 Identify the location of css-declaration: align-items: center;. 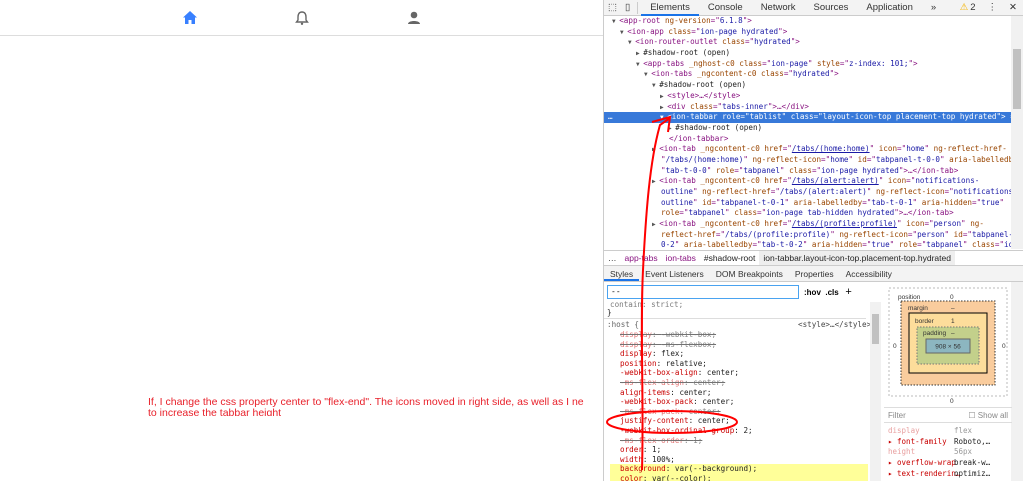
(665, 393).